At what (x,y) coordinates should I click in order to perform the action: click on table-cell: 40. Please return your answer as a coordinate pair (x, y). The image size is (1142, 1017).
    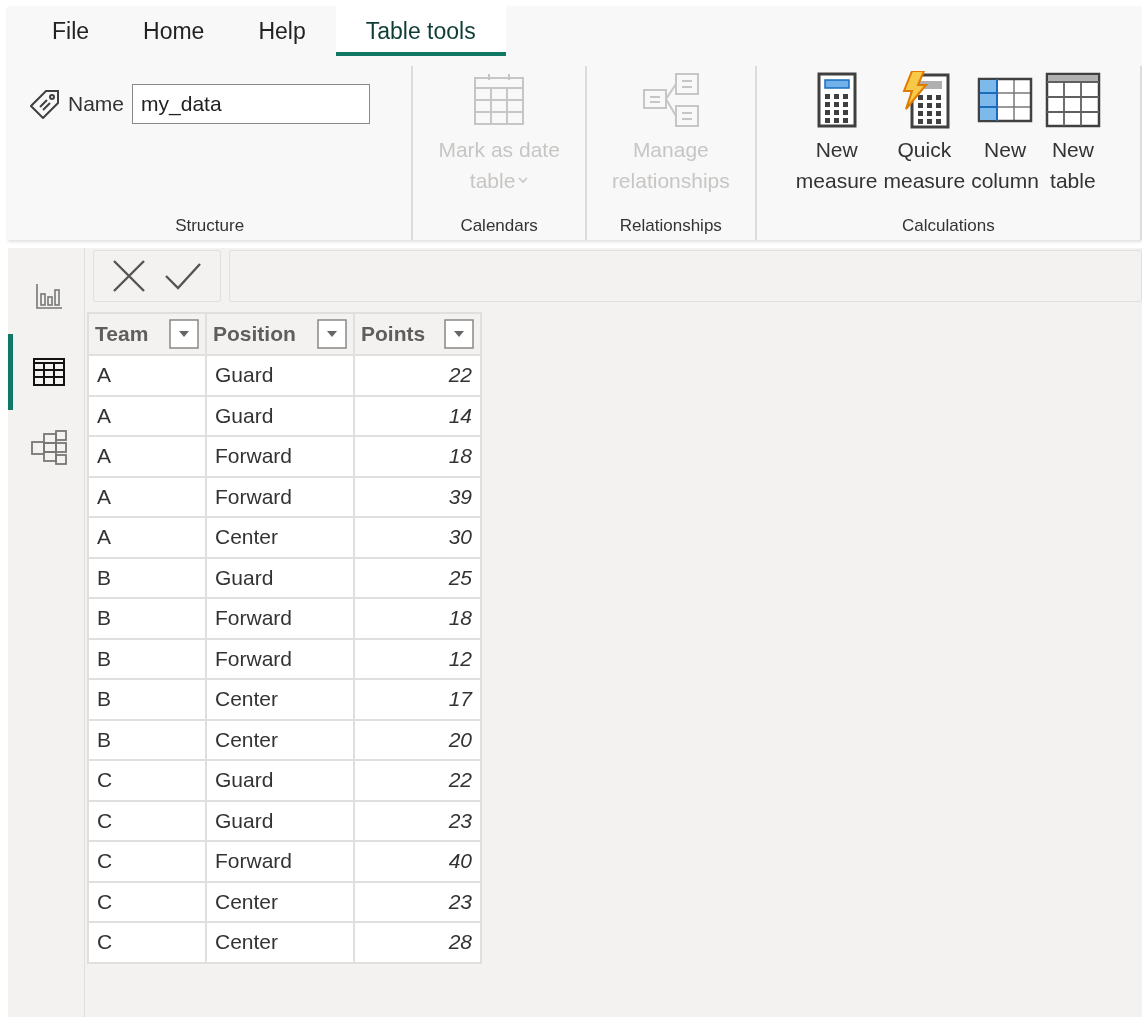
    Looking at the image, I should click on (417, 861).